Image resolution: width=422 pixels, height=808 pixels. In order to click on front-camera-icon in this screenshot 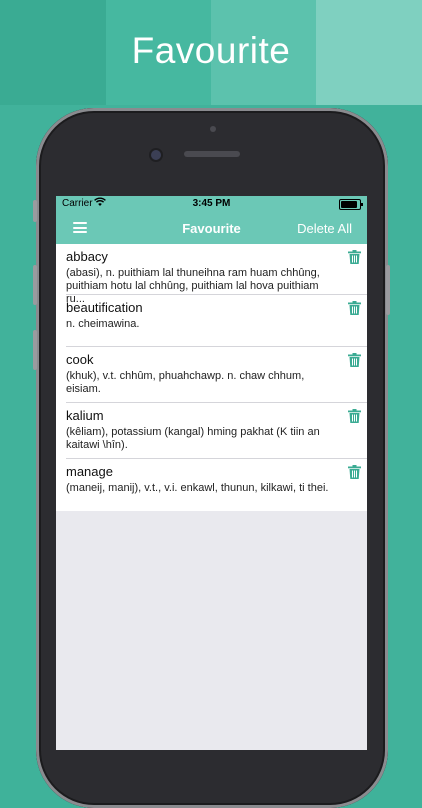, I will do `click(156, 155)`.